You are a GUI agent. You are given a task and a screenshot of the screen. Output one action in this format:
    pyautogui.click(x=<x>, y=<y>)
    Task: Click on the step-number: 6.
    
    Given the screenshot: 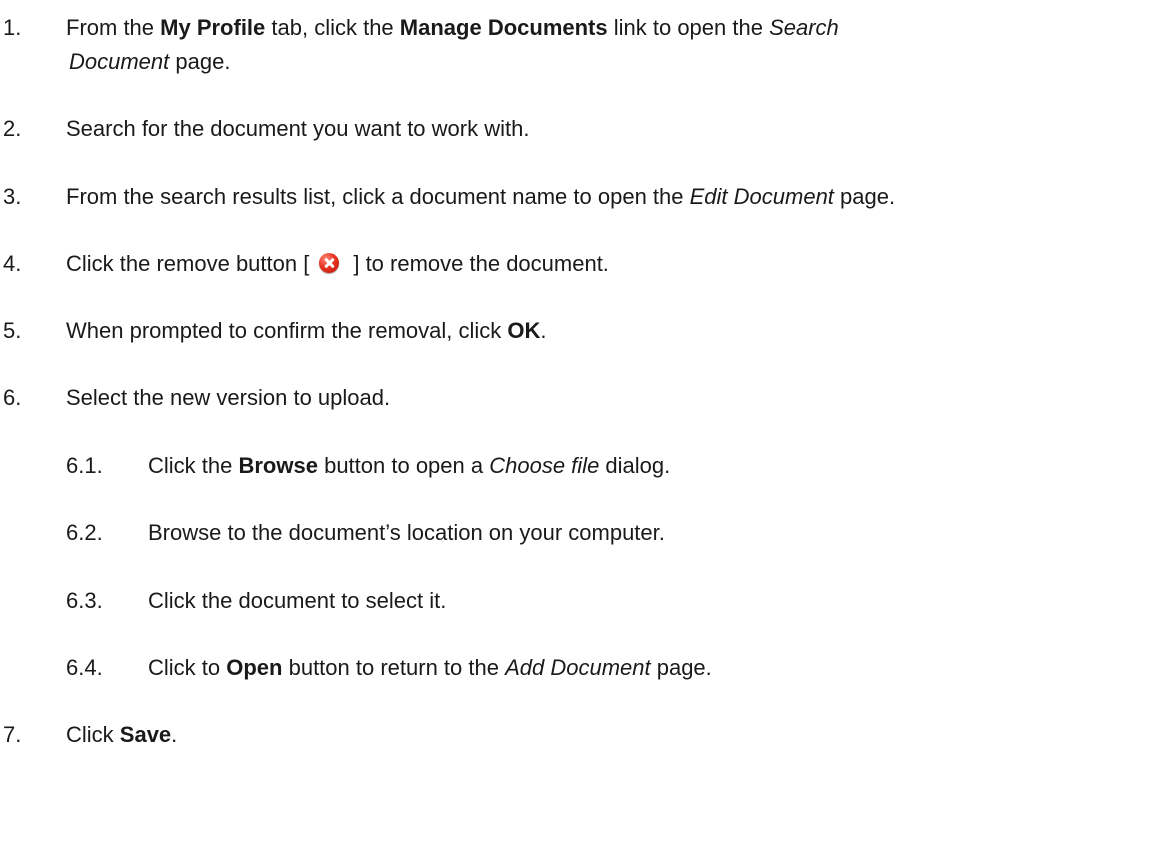 What is the action you would take?
    pyautogui.click(x=12, y=397)
    